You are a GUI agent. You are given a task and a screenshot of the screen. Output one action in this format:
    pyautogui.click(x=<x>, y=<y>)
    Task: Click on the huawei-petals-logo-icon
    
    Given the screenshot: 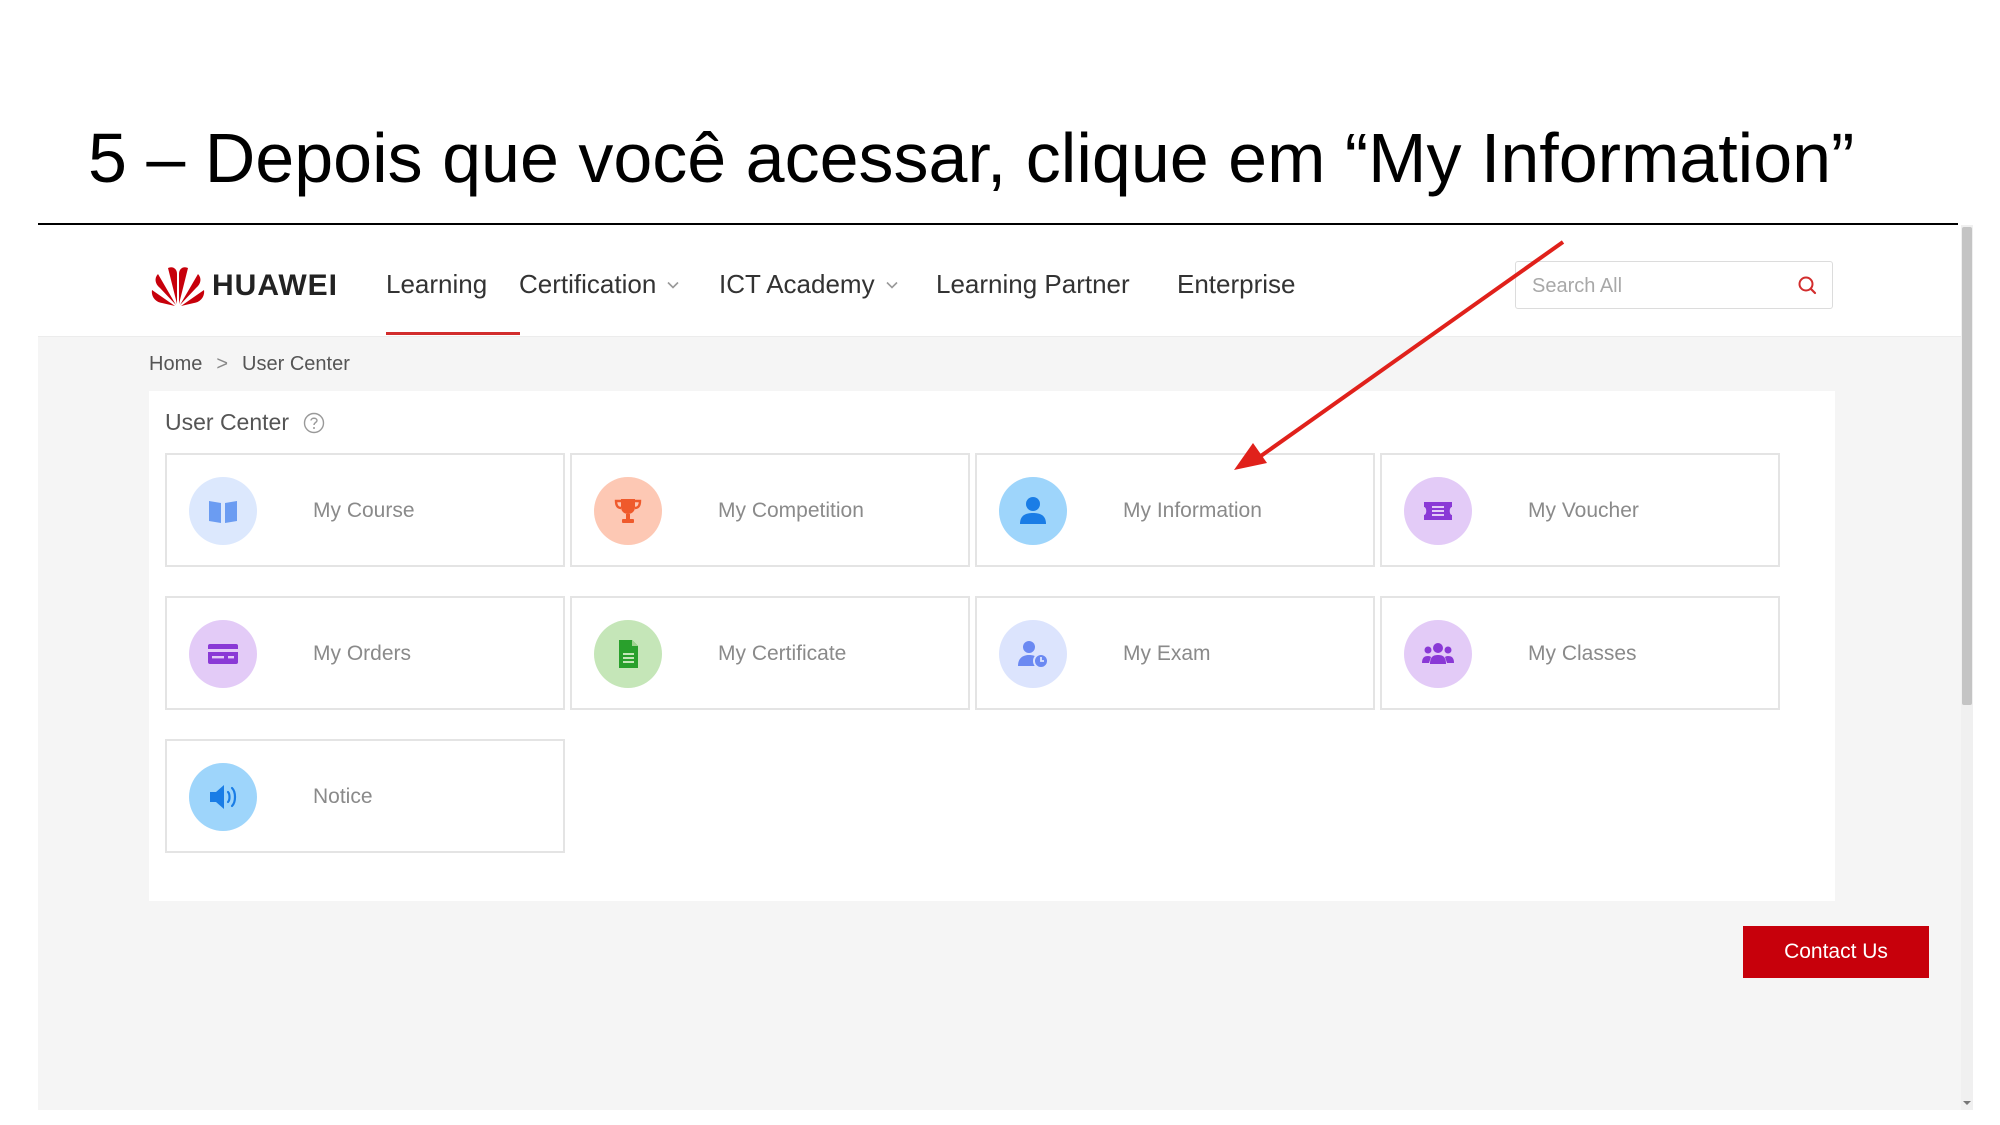 What is the action you would take?
    pyautogui.click(x=178, y=286)
    